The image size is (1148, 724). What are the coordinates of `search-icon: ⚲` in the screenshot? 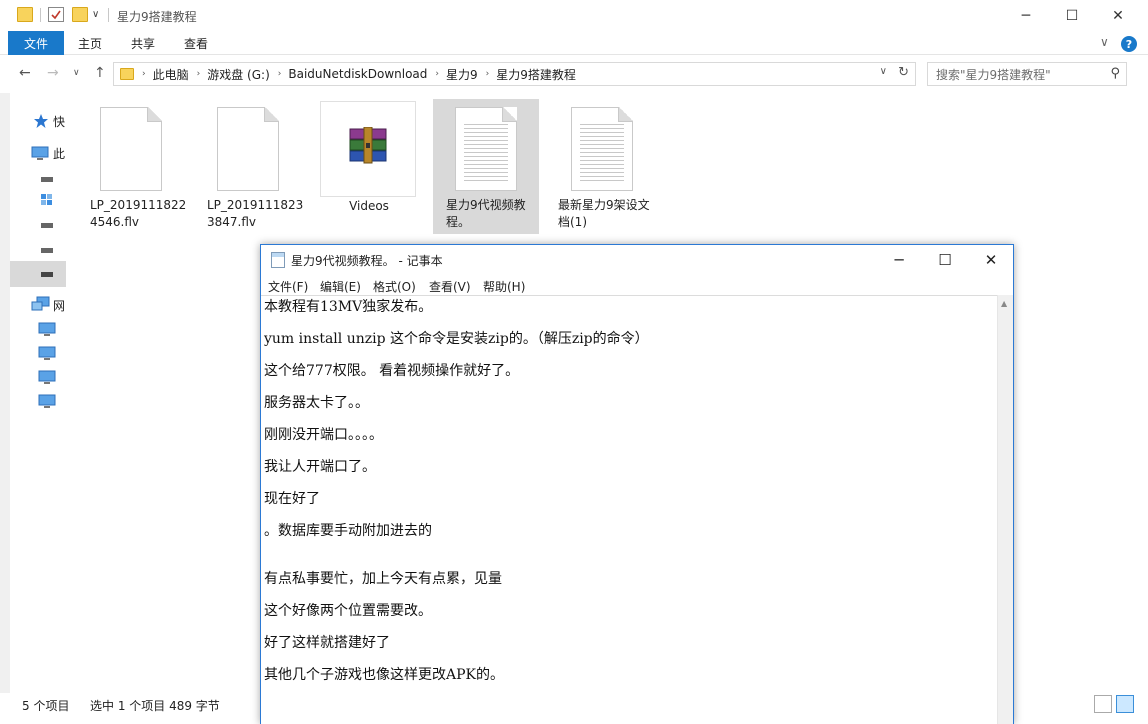 It's located at (1115, 73).